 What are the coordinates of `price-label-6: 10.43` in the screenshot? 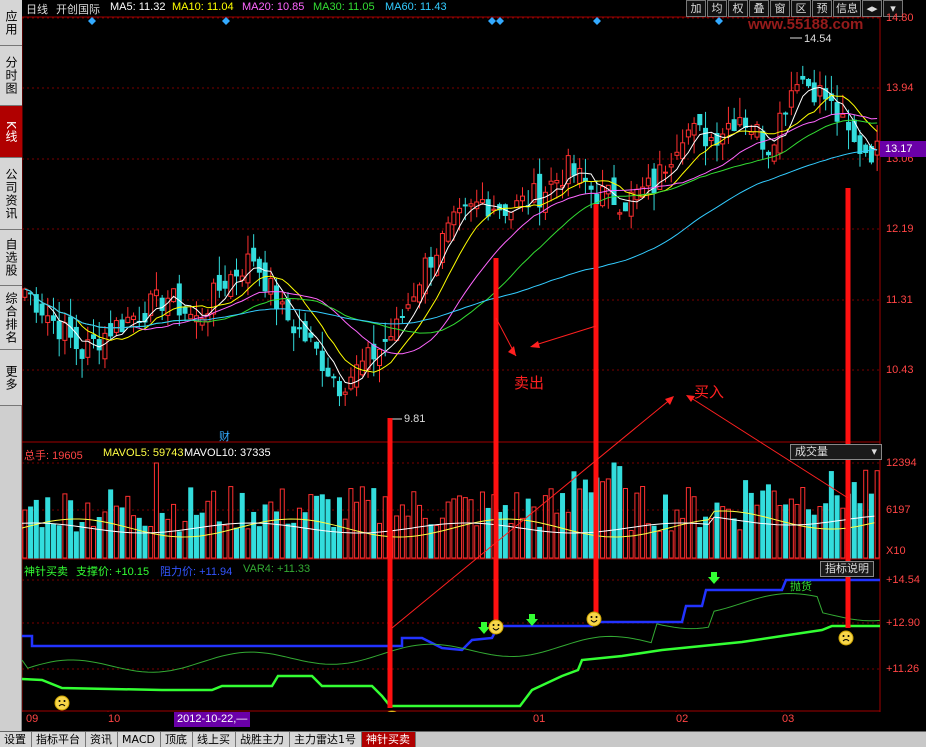 It's located at (900, 370).